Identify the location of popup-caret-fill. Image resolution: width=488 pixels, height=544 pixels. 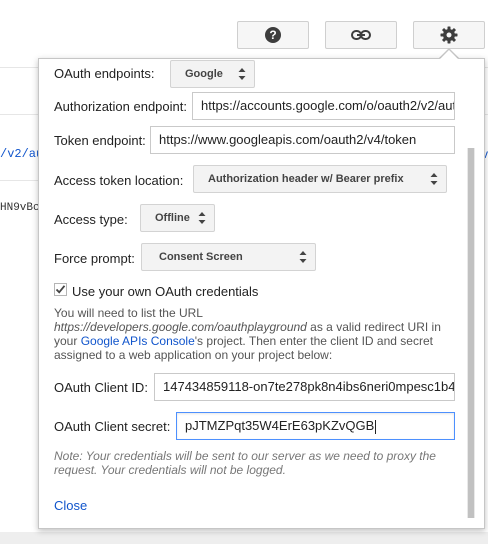
(449, 55).